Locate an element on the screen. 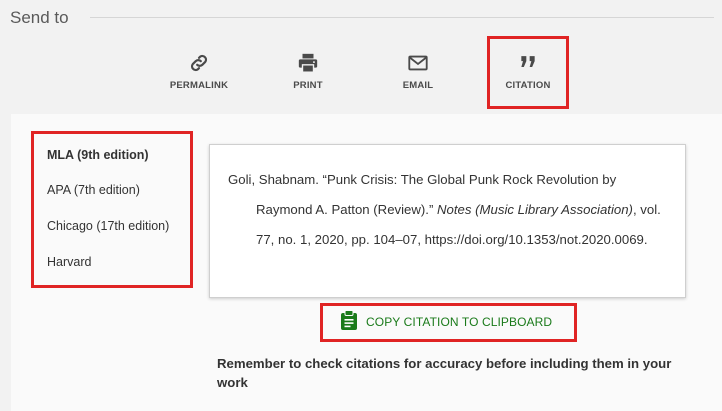 The width and height of the screenshot is (722, 411). copy-citation-highlight-box is located at coordinates (448, 322).